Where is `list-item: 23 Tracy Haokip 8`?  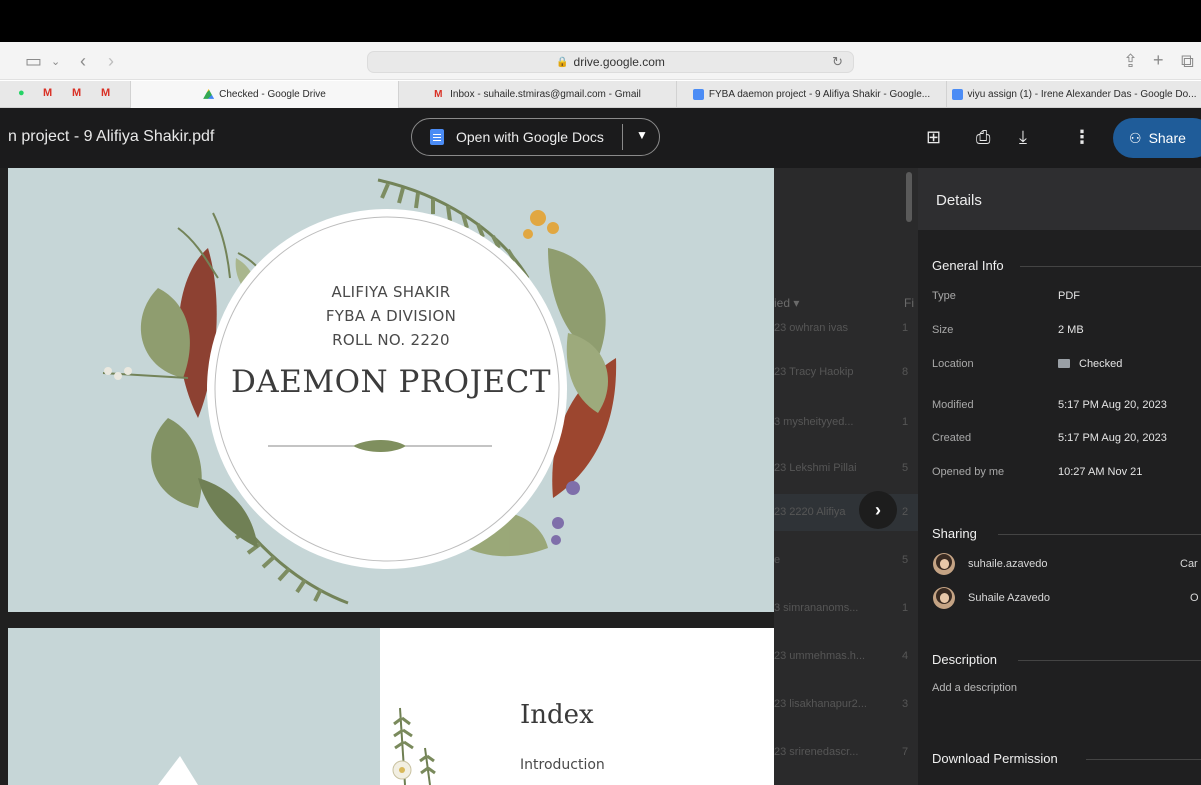
list-item: 23 Tracy Haokip 8 is located at coordinates (841, 372).